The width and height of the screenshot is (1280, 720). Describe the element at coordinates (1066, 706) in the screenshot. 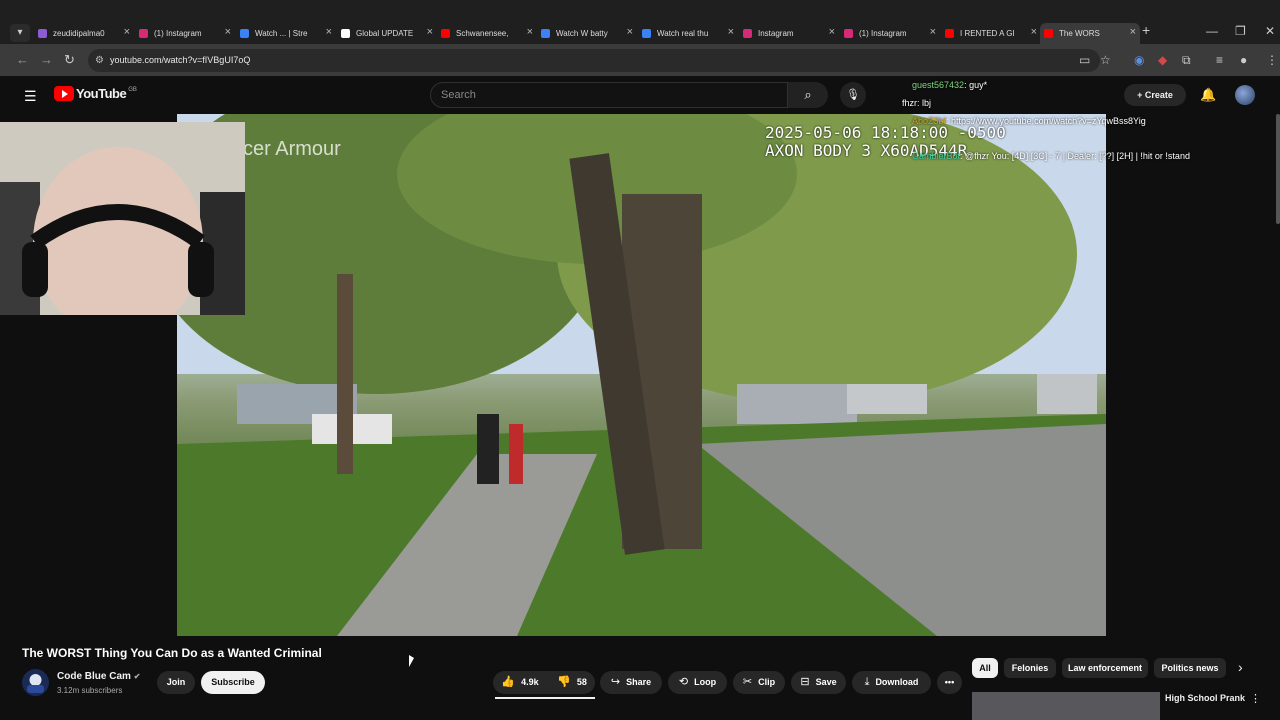

I see `recommendation-thumbnail` at that location.